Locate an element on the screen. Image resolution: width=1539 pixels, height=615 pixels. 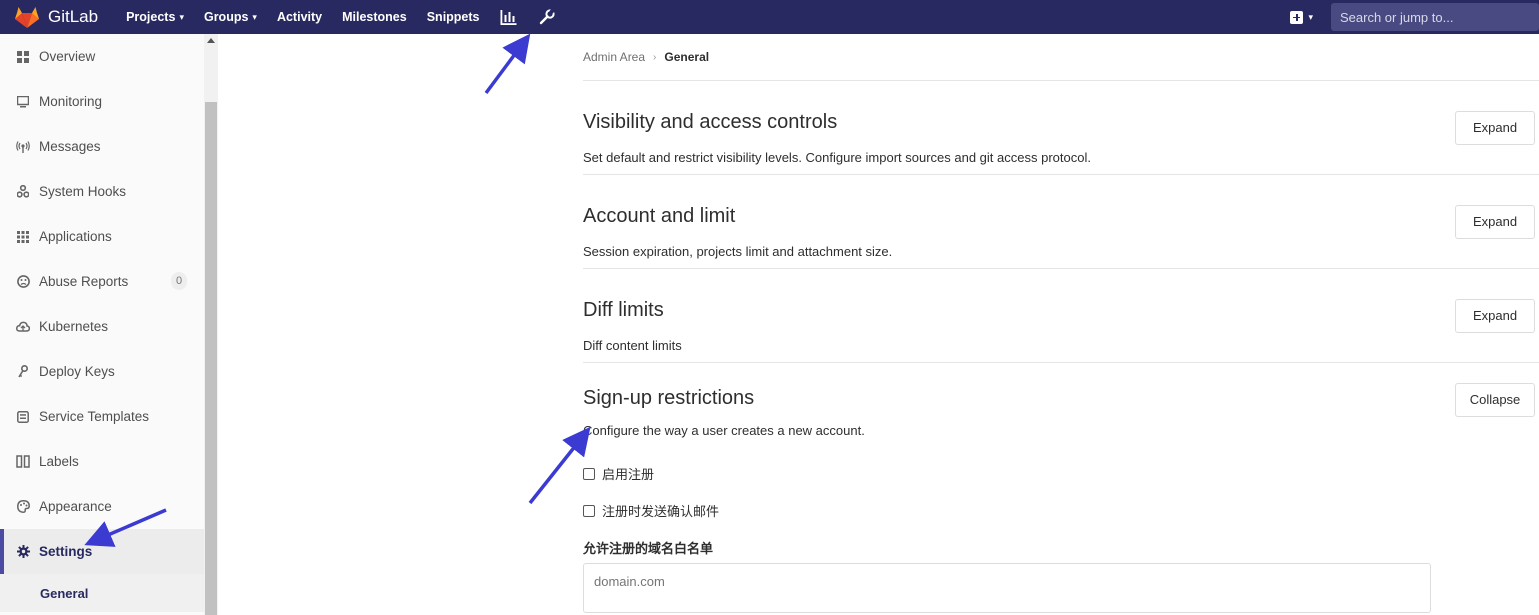
gitlab-logo-icon is located at coordinates (27, 17).